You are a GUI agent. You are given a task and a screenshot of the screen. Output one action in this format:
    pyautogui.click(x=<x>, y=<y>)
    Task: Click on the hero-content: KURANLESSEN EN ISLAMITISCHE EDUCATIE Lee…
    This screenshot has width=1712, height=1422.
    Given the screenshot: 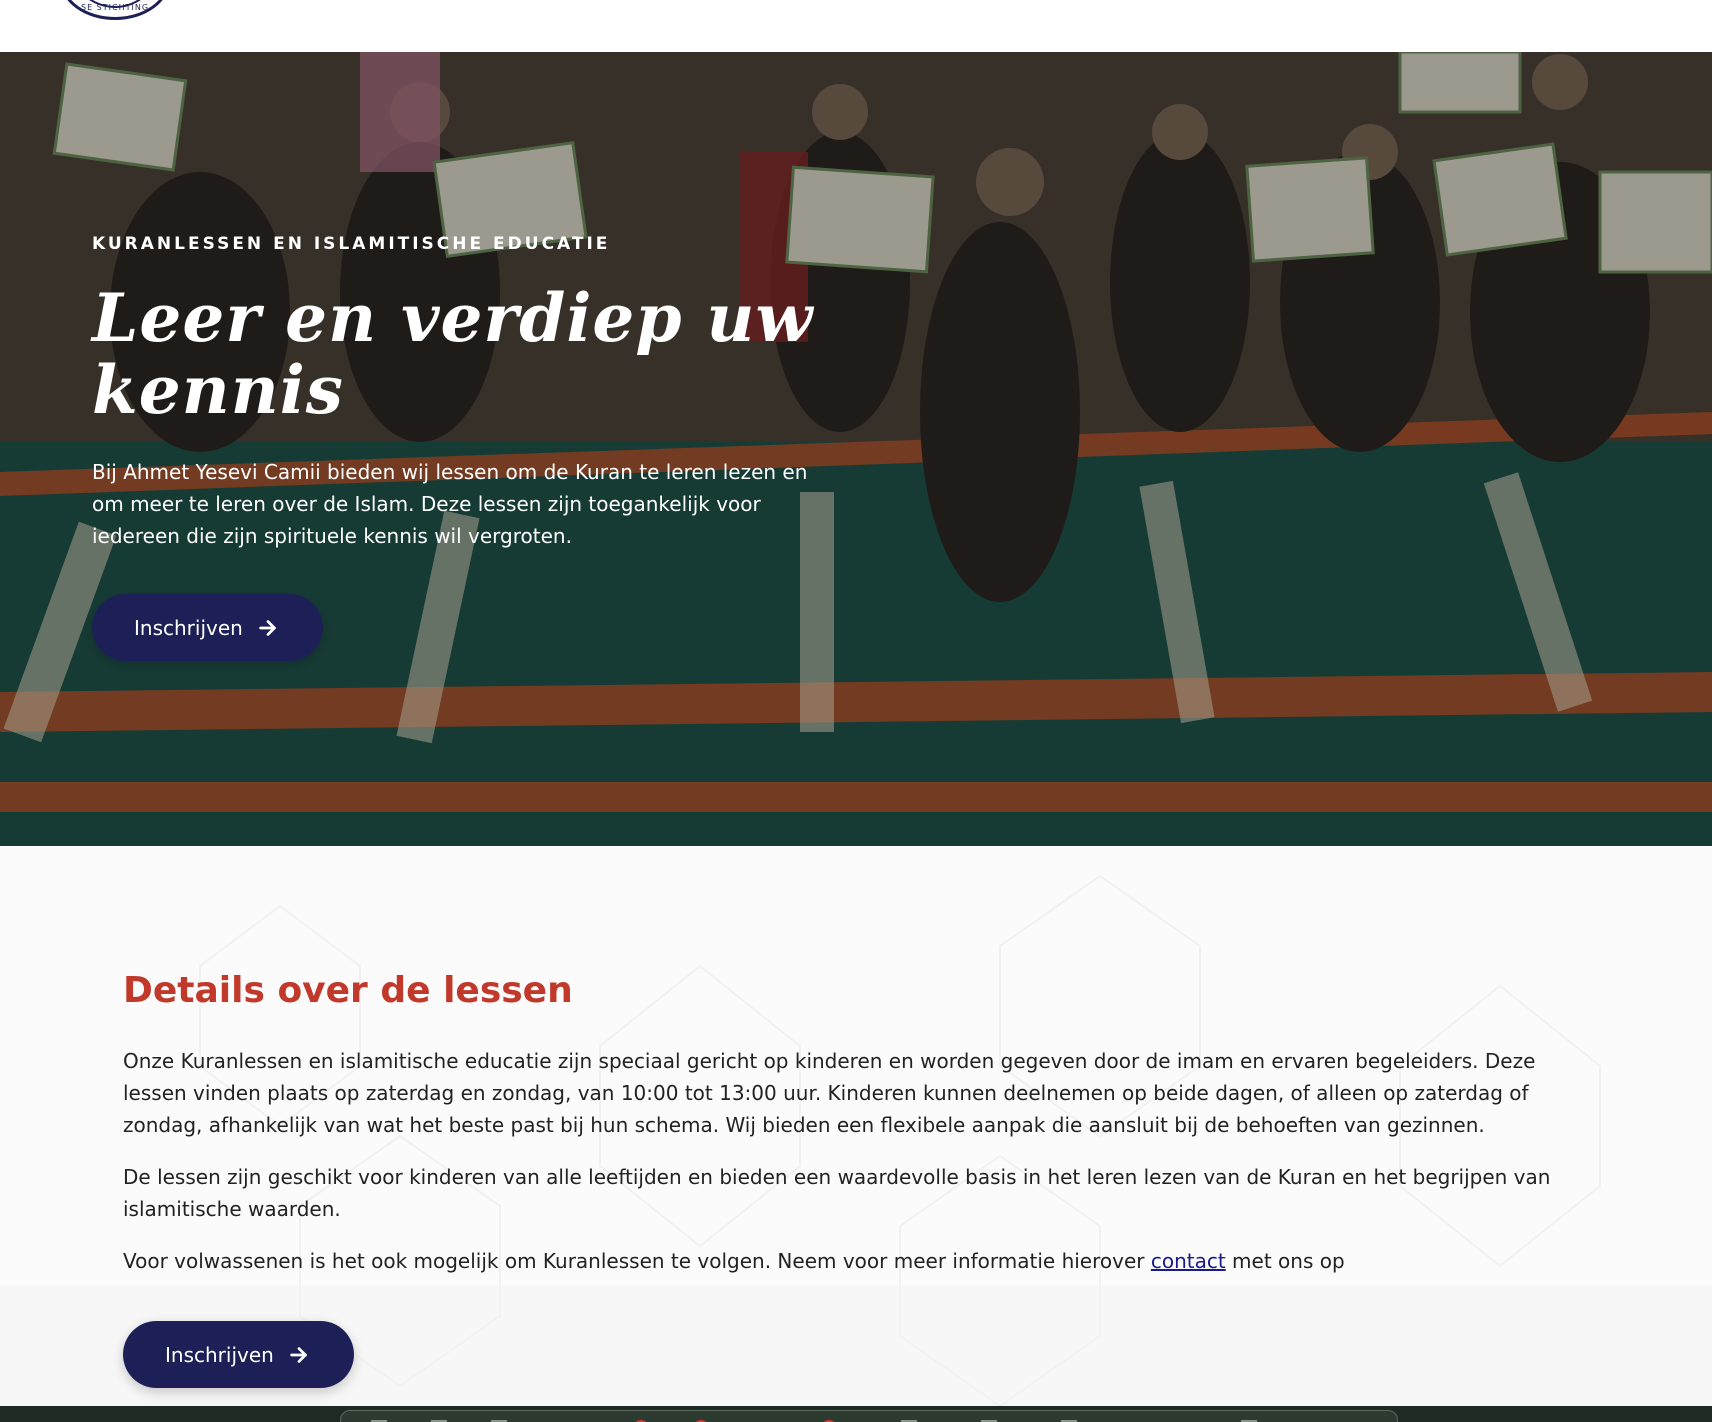 What is the action you would take?
    pyautogui.click(x=462, y=393)
    